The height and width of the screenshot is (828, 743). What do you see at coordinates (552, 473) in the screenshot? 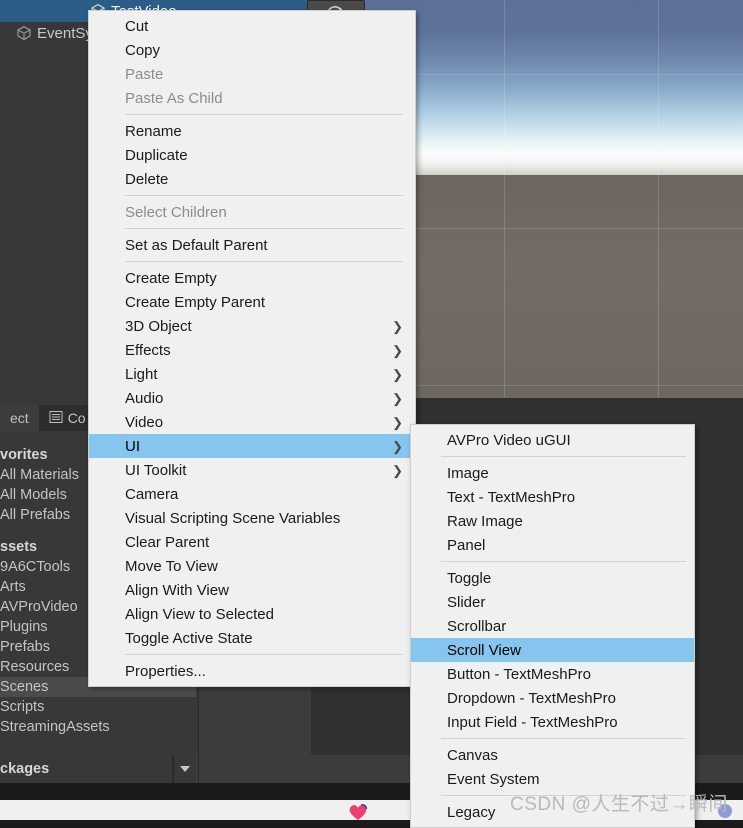
I see `submenu-item-image: Image` at bounding box center [552, 473].